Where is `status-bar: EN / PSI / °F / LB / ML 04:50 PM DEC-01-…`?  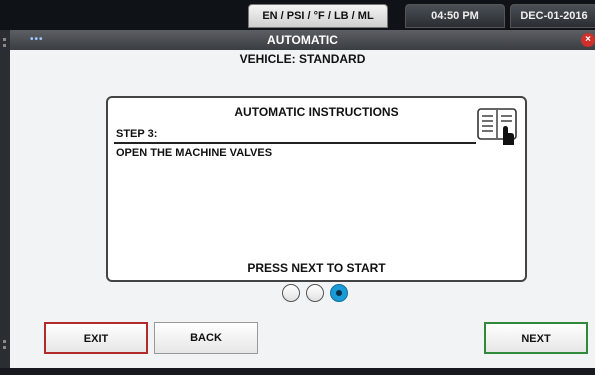
status-bar: EN / PSI / °F / LB / ML 04:50 PM DEC-01-… is located at coordinates (297, 15).